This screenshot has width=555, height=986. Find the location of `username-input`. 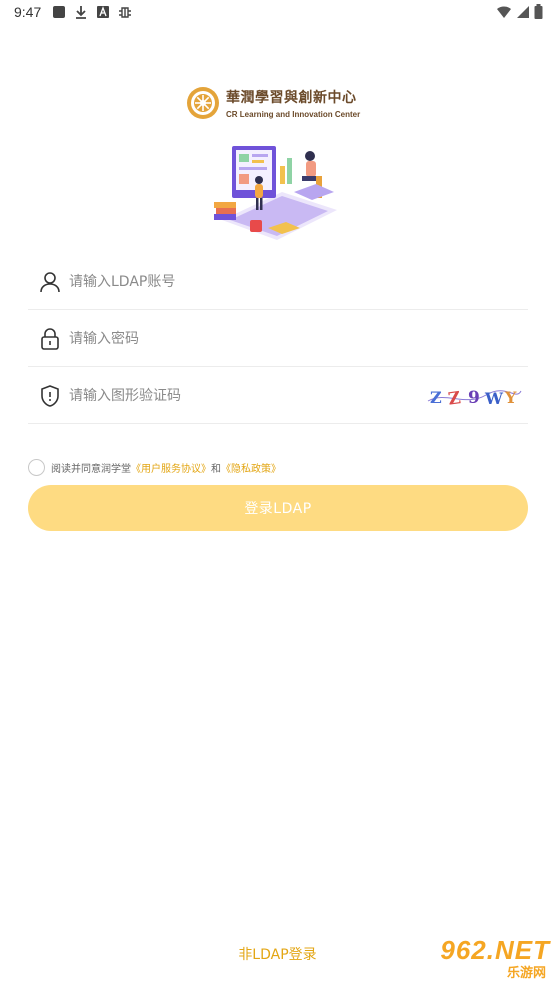

username-input is located at coordinates (298, 281).